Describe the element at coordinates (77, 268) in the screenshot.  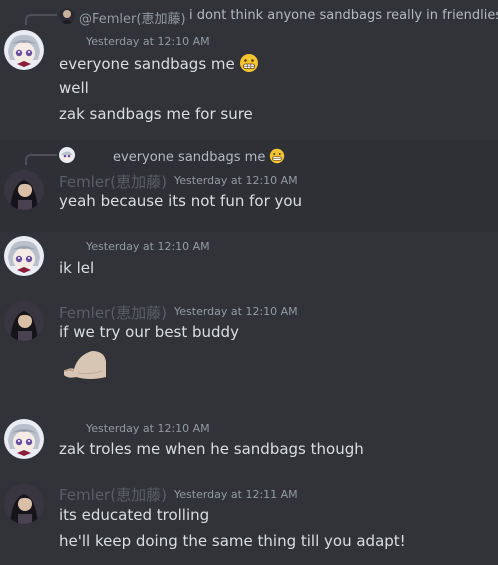
I see `message-text: ik lel` at that location.